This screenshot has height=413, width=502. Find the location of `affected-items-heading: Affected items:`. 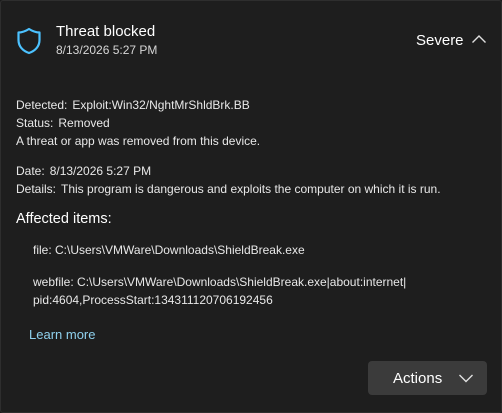

affected-items-heading: Affected items: is located at coordinates (64, 219).